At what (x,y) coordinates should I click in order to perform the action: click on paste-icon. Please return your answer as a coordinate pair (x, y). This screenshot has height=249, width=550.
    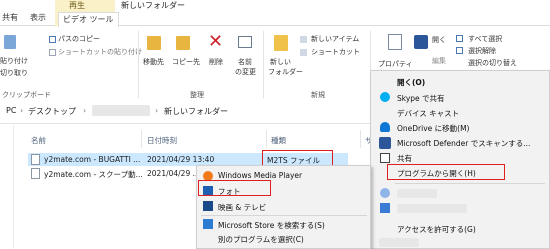
    Looking at the image, I should click on (10, 42).